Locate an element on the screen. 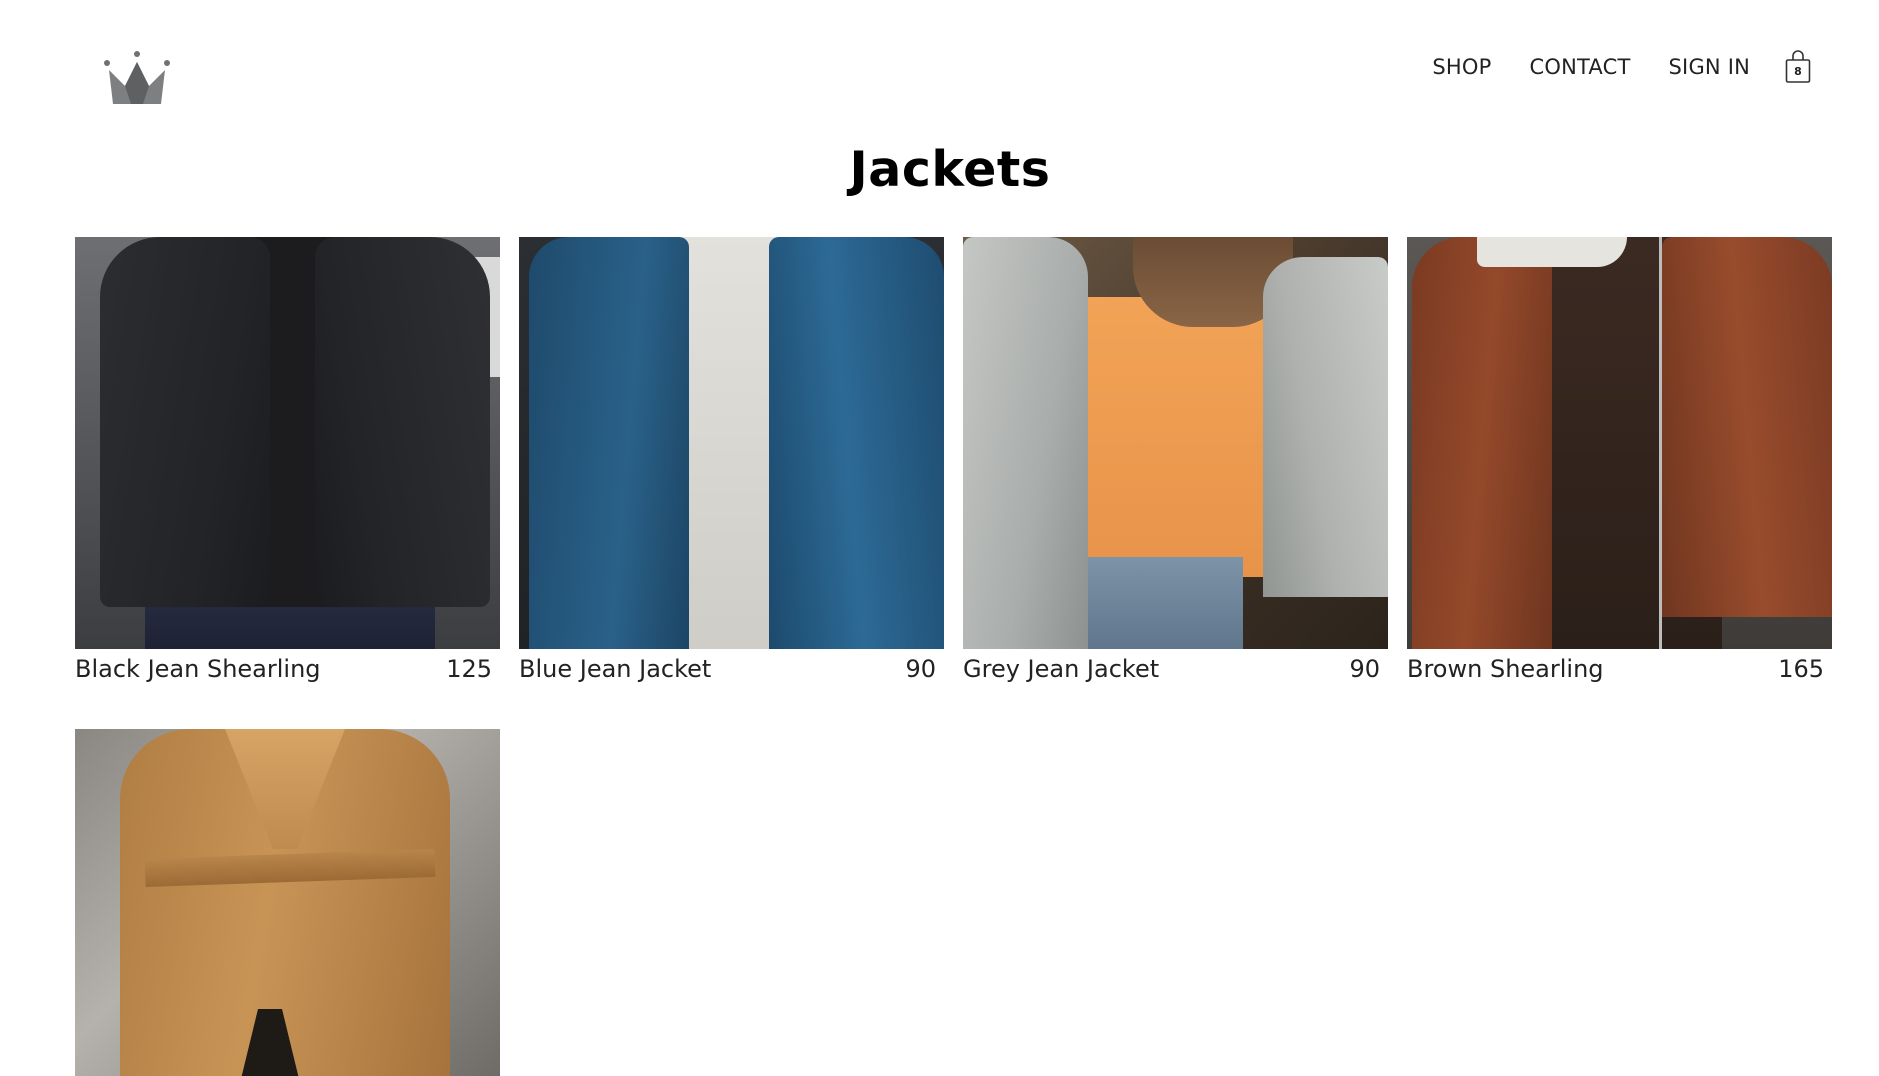  product-footer: Grey Jean Jacket 90 is located at coordinates (1175, 669).